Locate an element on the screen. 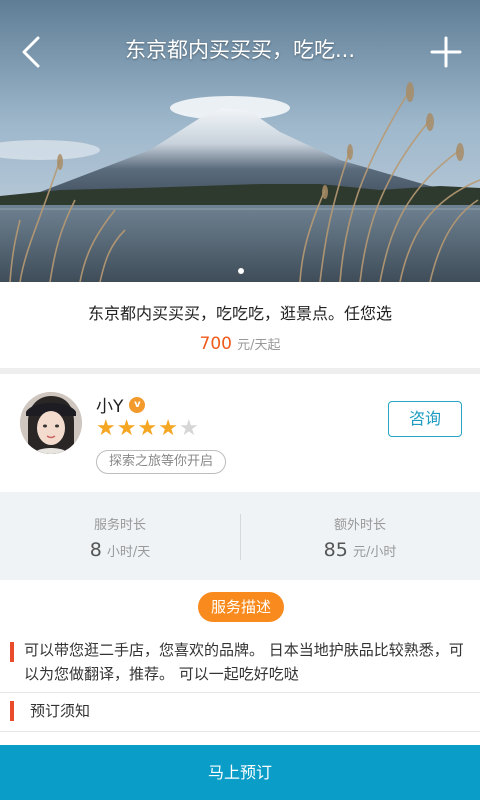  add-button is located at coordinates (446, 52).